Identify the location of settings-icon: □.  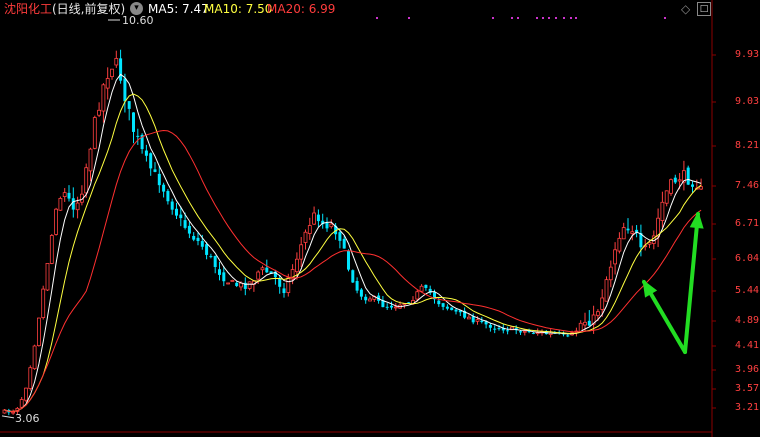
(704, 9).